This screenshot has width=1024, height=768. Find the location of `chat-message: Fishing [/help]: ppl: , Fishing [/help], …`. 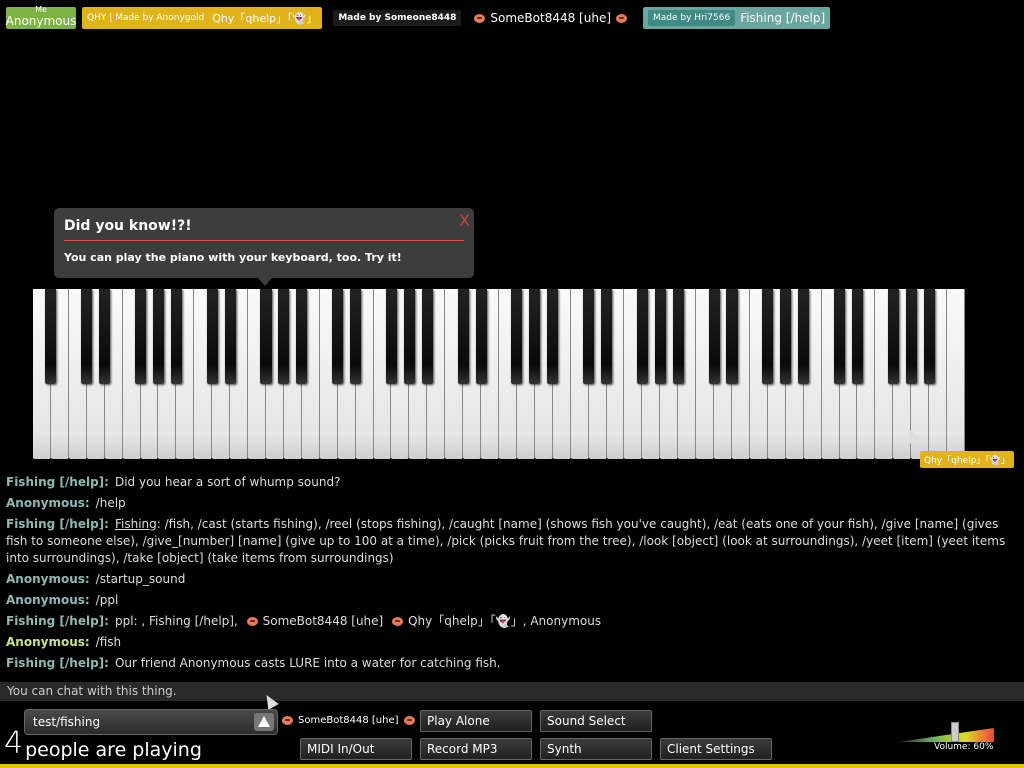

chat-message: Fishing [/help]: ppl: , Fishing [/help], … is located at coordinates (511, 621).